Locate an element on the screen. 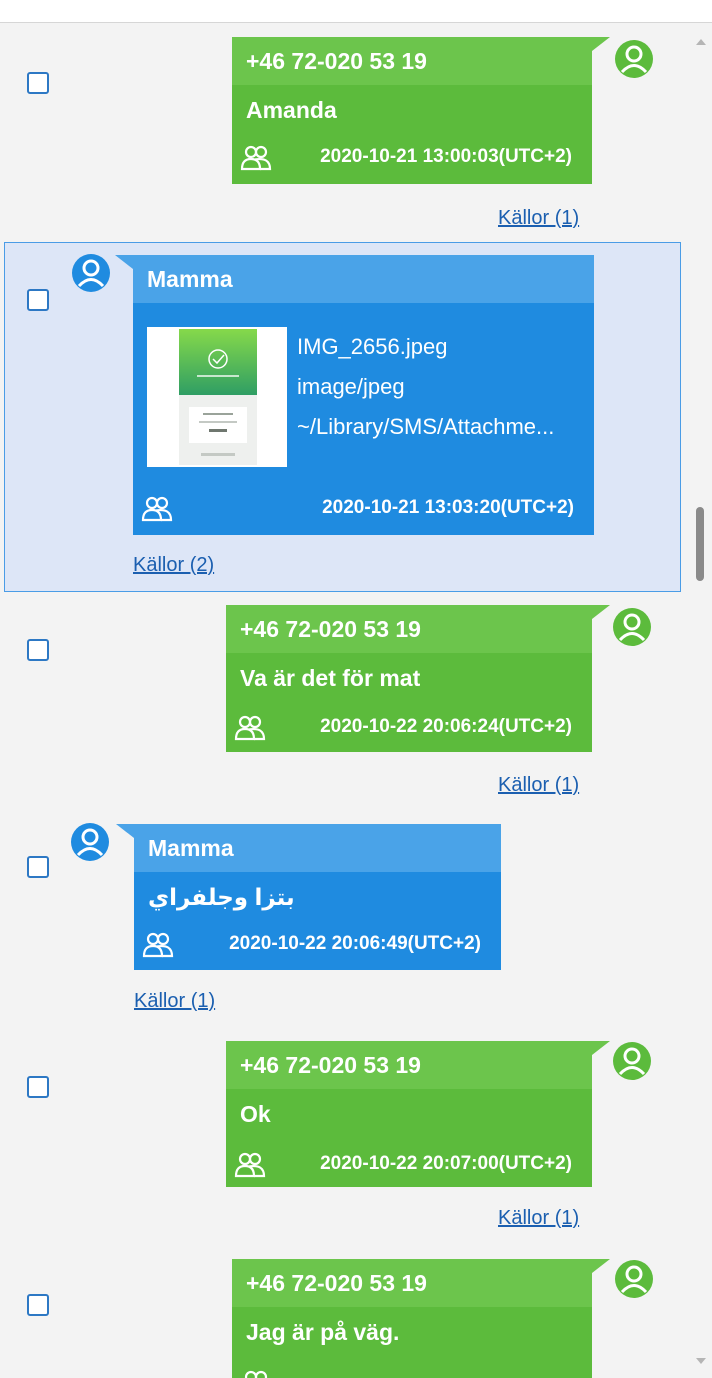 Image resolution: width=712 pixels, height=1378 pixels. message-text: بتزا وجلفراي is located at coordinates (221, 897).